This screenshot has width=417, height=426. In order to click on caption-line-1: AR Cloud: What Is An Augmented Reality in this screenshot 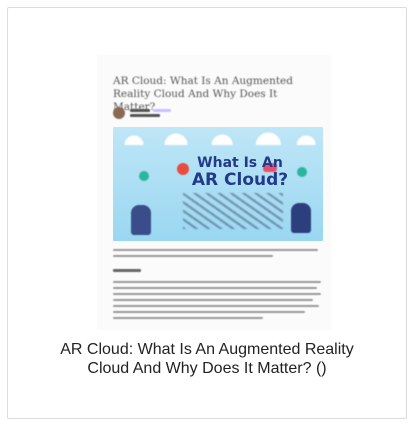, I will do `click(207, 349)`.